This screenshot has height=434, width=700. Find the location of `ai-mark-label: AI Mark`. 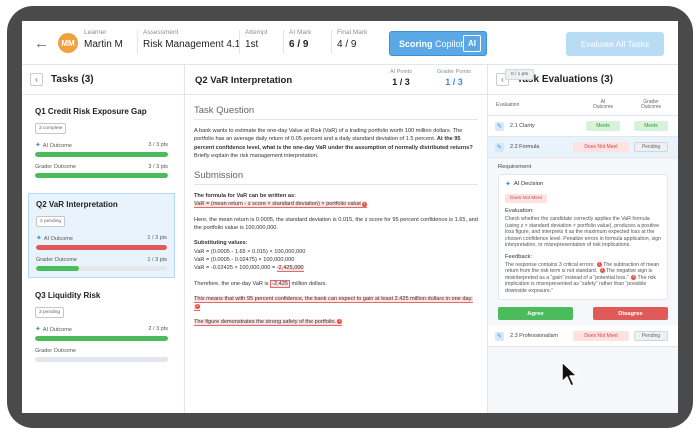

ai-mark-label: AI Mark is located at coordinates (300, 32).